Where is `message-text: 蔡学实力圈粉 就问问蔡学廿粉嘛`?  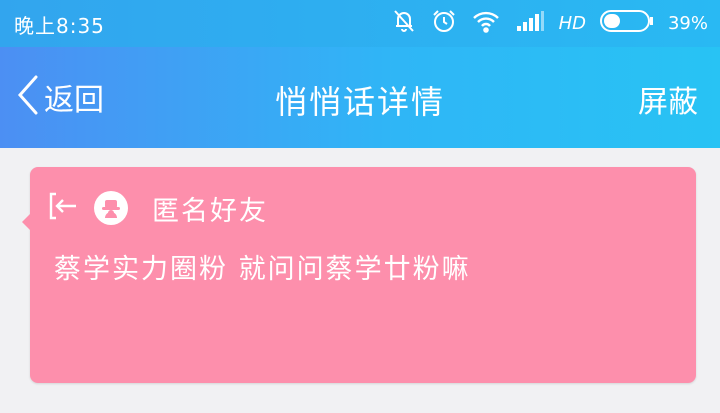
message-text: 蔡学实力圈粉 就问问蔡学廿粉嘛 is located at coordinates (262, 269).